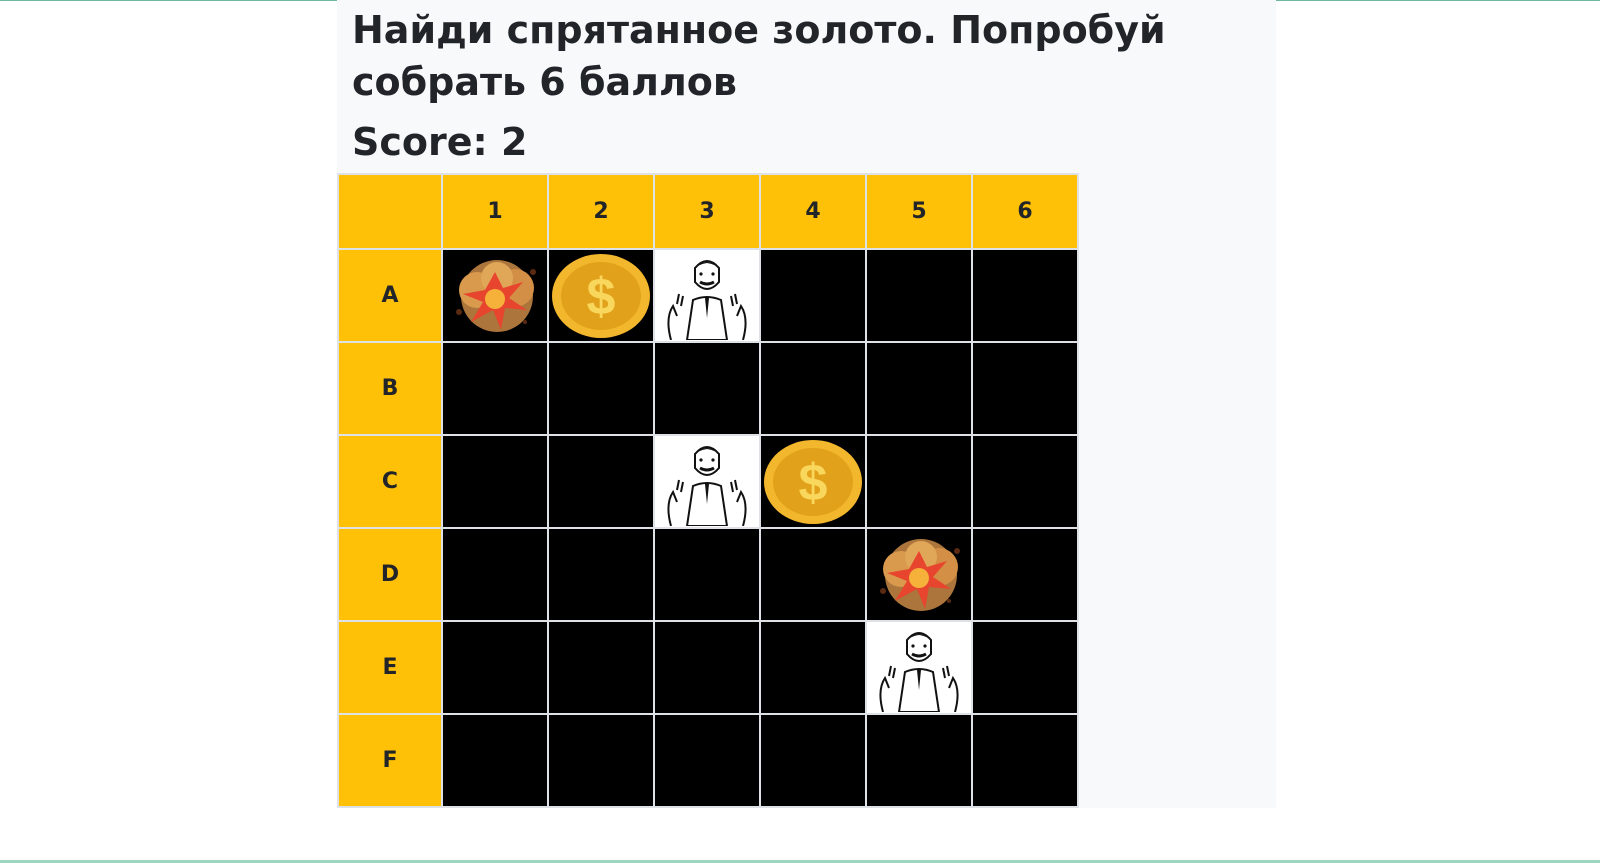 The width and height of the screenshot is (1600, 863). I want to click on board-row: C $, so click(708, 481).